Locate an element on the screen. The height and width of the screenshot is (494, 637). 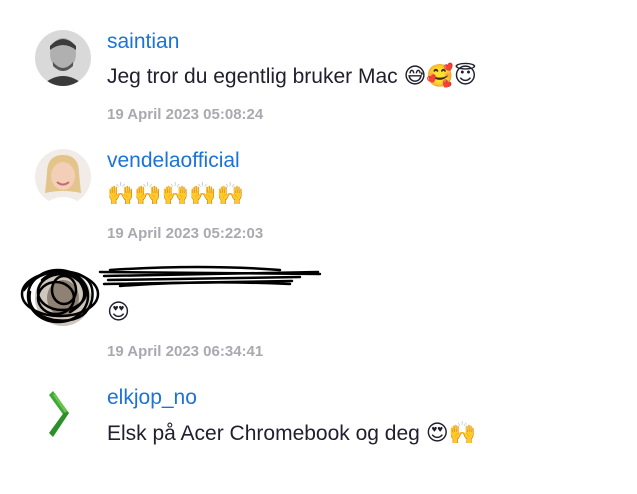
comment-timestamp: 19 April 2023 05:08:24 is located at coordinates (185, 114).